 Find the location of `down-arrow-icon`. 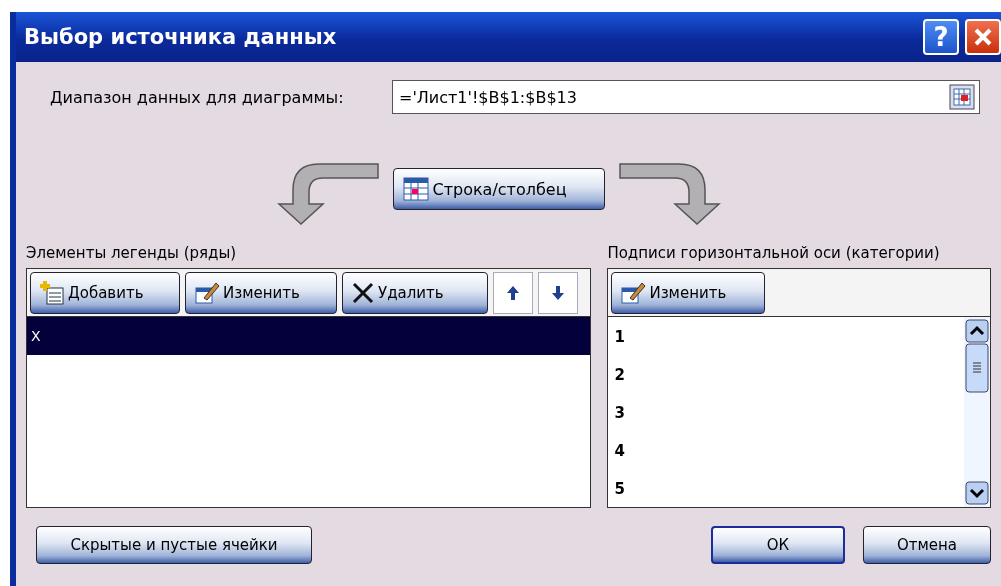

down-arrow-icon is located at coordinates (558, 292).